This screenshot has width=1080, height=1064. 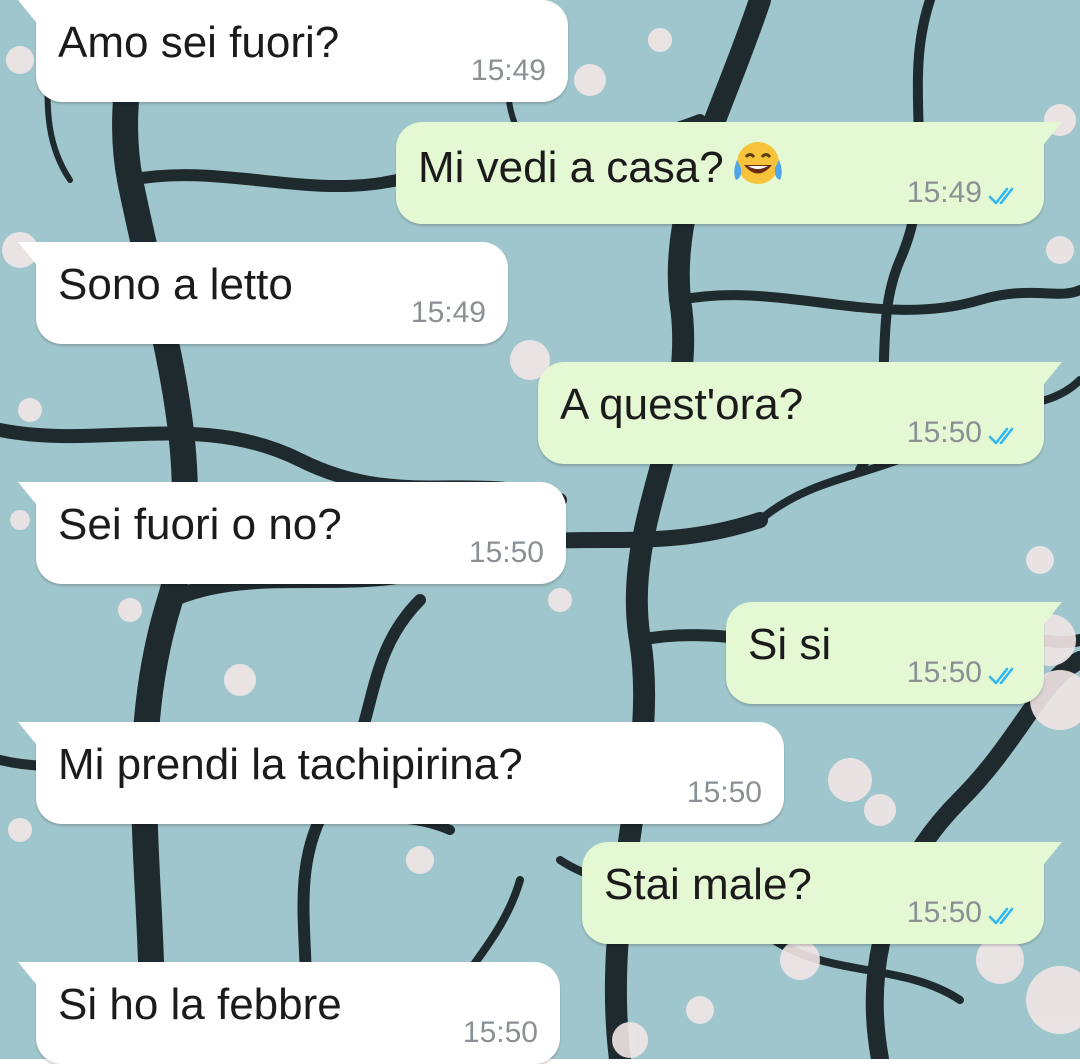 I want to click on message-text: A quest'ora?, so click(x=682, y=404).